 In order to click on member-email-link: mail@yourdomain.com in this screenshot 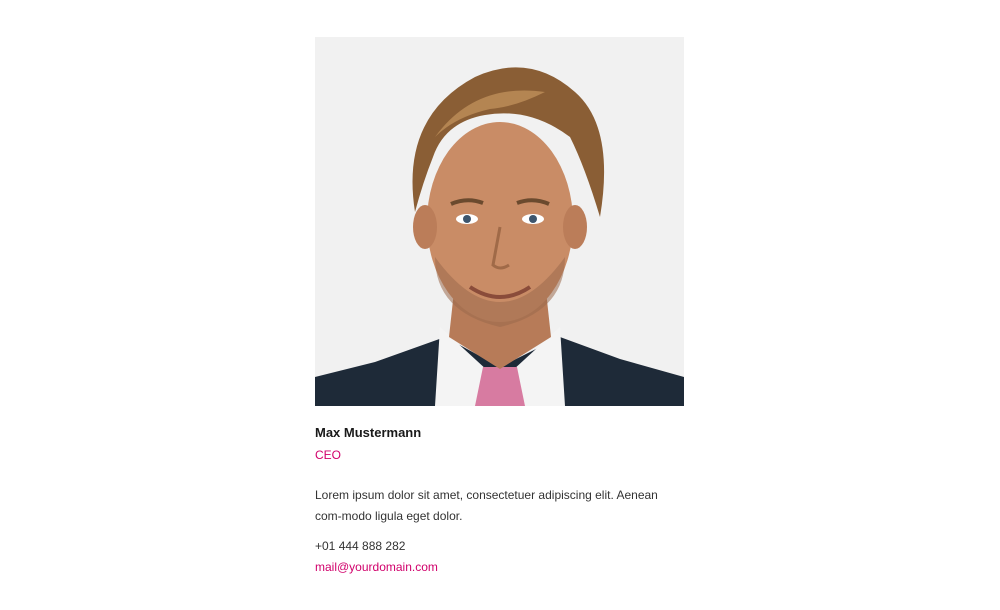, I will do `click(376, 567)`.